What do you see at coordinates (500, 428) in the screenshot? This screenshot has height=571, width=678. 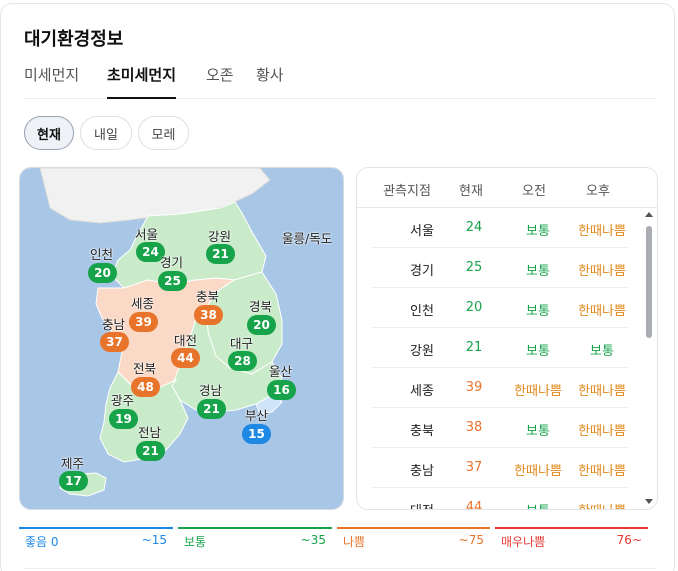 I see `table-row: 충북 38 보통 한때나쁨` at bounding box center [500, 428].